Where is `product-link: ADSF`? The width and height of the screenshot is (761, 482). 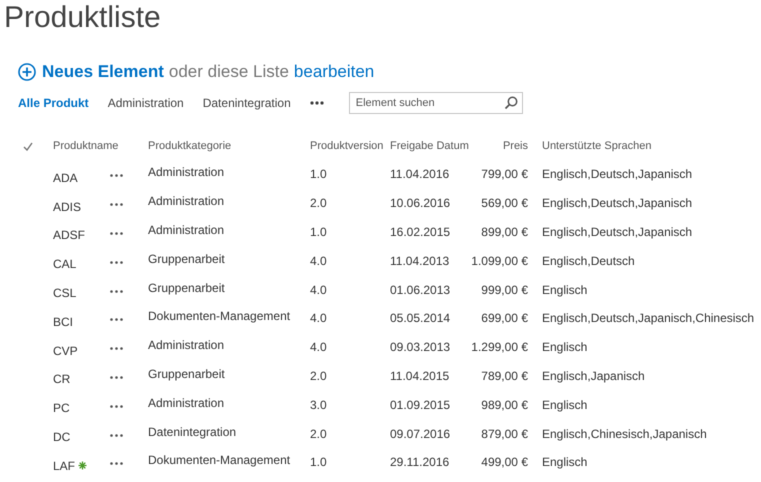
product-link: ADSF is located at coordinates (69, 235).